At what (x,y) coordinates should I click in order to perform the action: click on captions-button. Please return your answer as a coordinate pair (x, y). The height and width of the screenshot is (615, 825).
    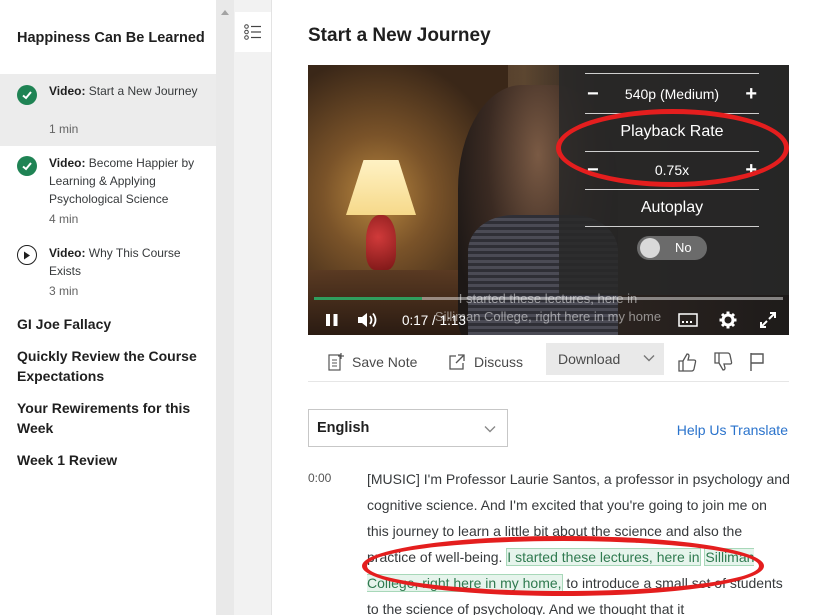
    Looking at the image, I should click on (688, 320).